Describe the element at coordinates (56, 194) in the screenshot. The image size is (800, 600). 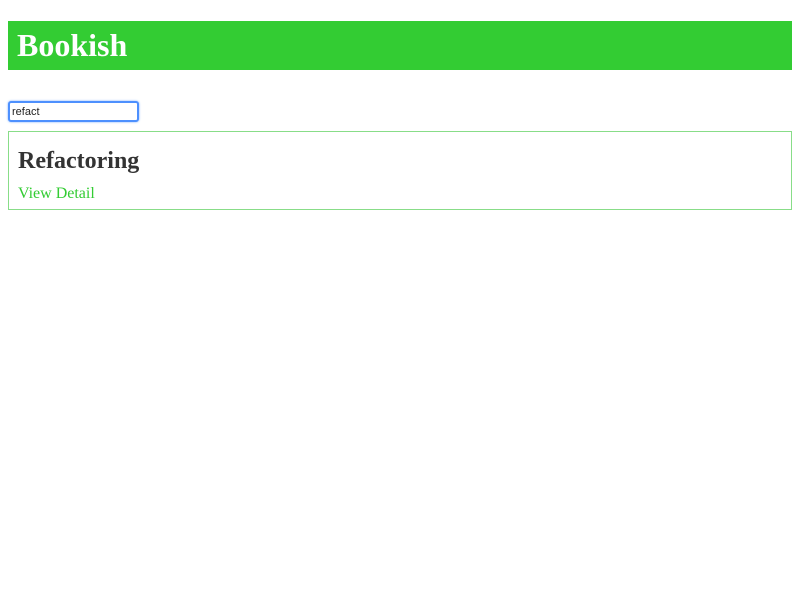
I see `view-detail-link: View Detail` at that location.